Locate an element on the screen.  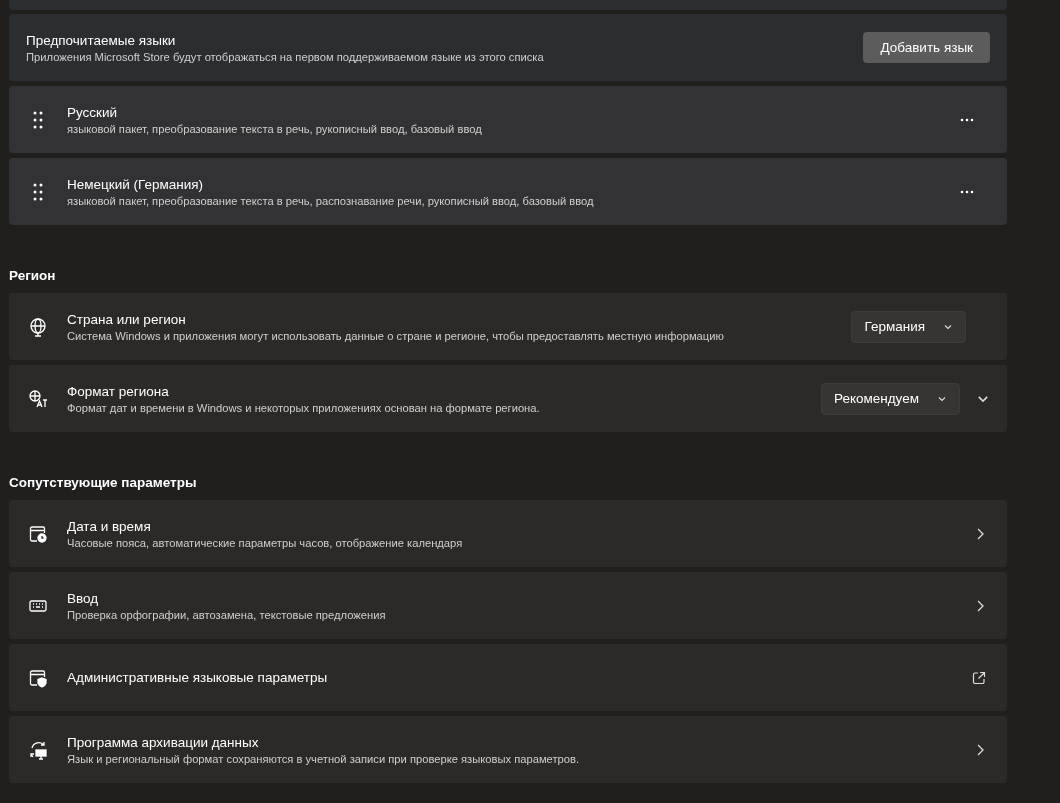
calendar-shield-icon is located at coordinates (38, 677).